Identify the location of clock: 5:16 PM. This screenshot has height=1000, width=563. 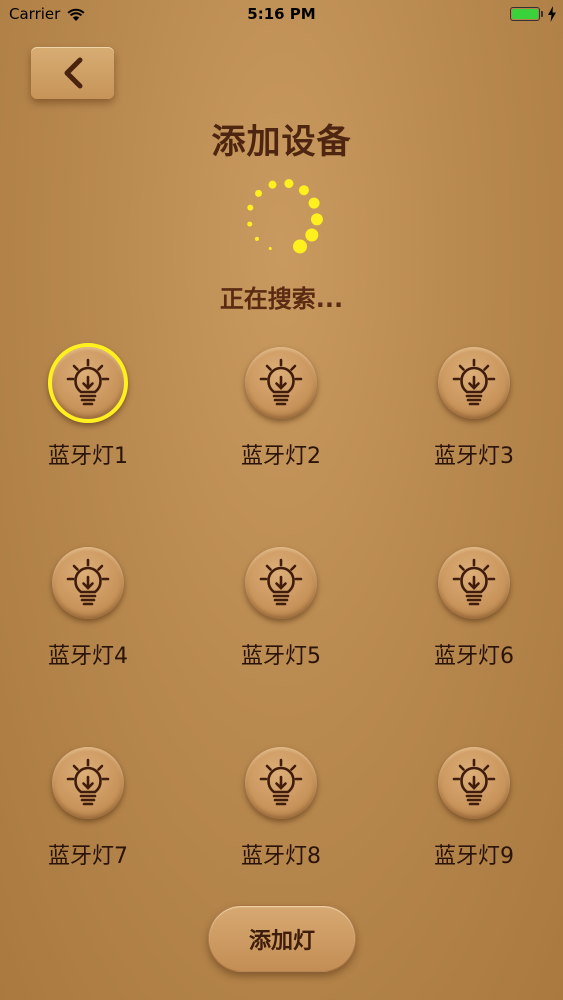
(281, 14).